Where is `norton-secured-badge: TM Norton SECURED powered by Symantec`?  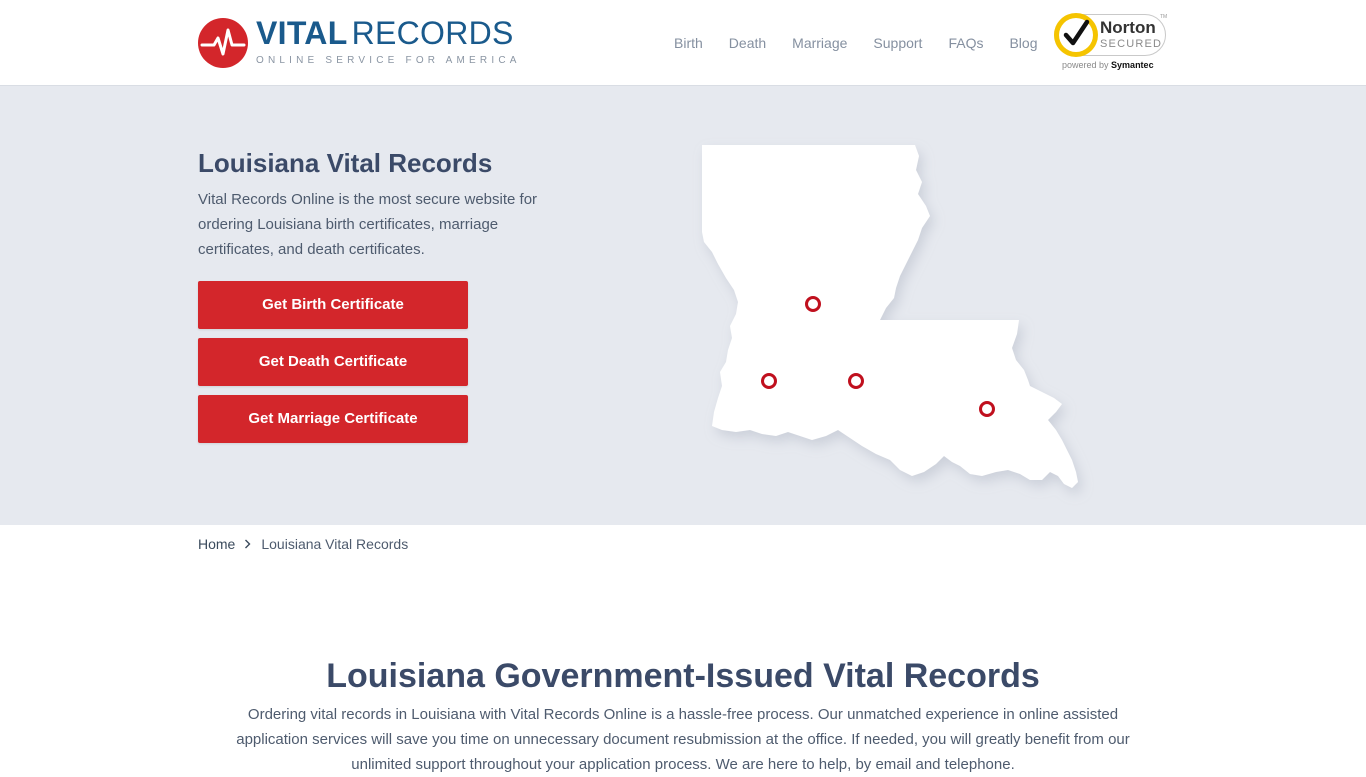 norton-secured-badge: TM Norton SECURED powered by Symantec is located at coordinates (1111, 41).